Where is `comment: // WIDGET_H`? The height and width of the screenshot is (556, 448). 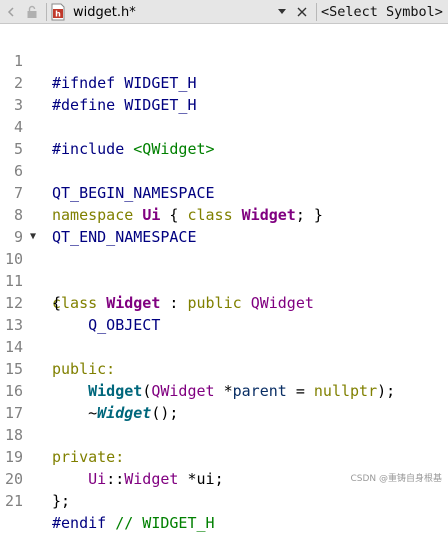
comment: // WIDGET_H is located at coordinates (165, 523).